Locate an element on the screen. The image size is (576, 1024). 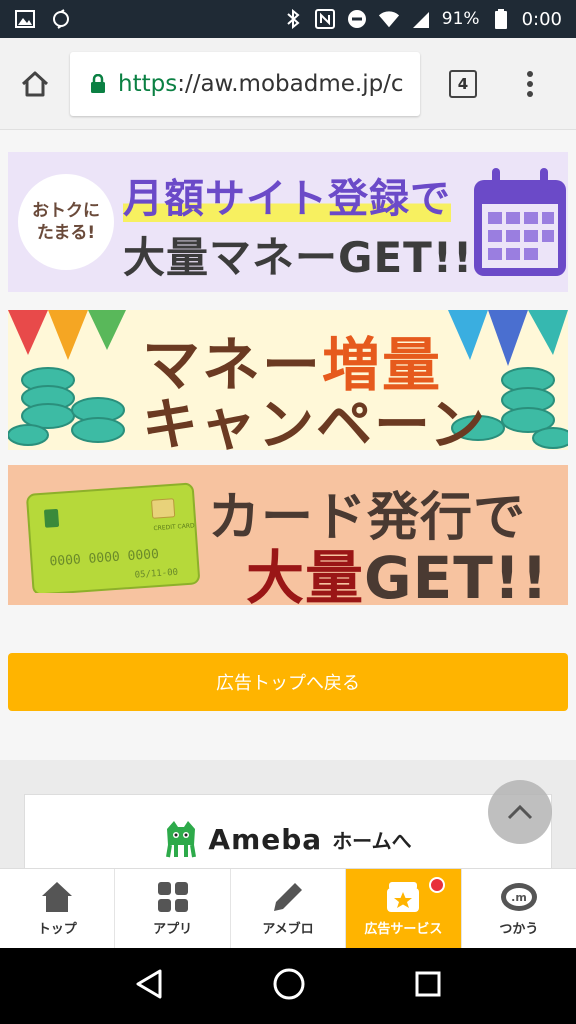
monthly-subtitle: 大量マネーGET!! is located at coordinates (298, 257).